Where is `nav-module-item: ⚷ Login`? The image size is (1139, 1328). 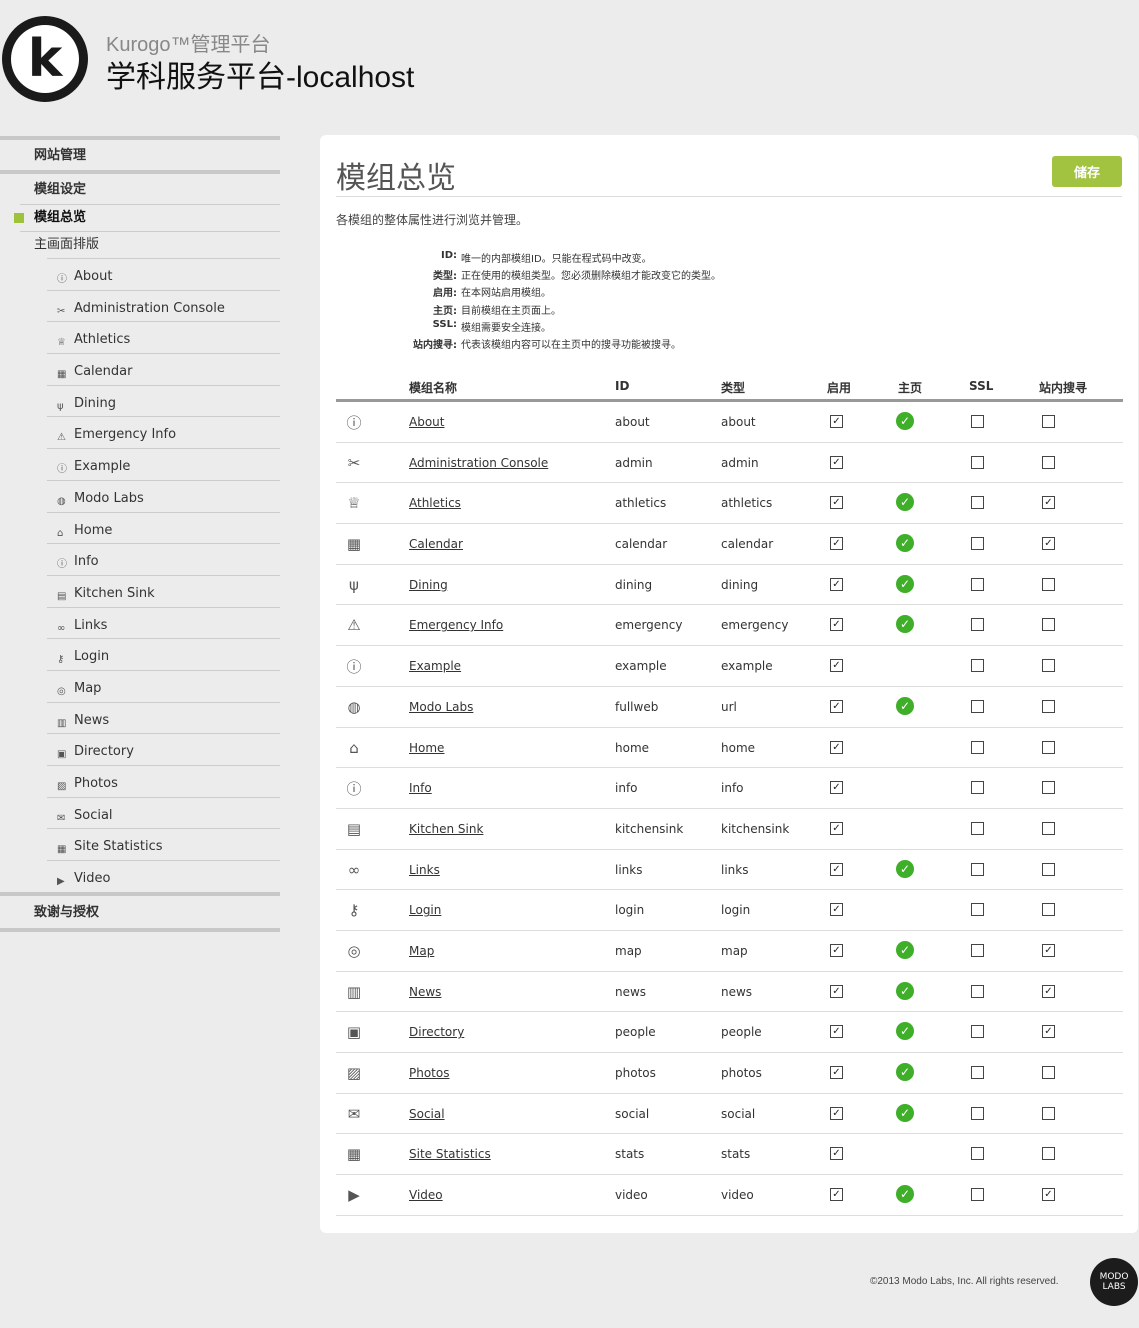
nav-module-item: ⚷ Login is located at coordinates (163, 654).